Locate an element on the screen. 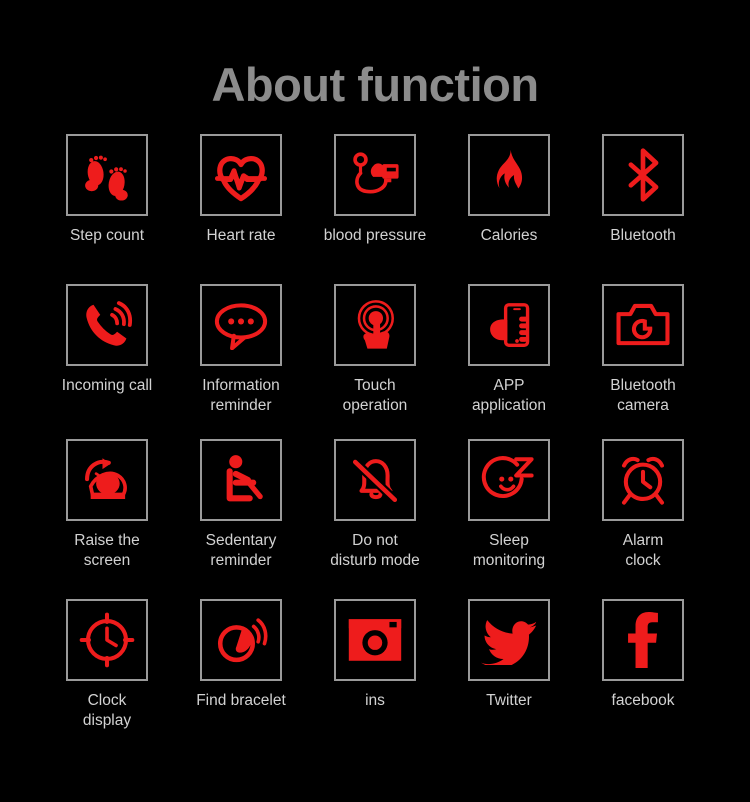 Image resolution: width=750 pixels, height=802 pixels. feature-item-incoming-call: Incoming call is located at coordinates (107, 361).